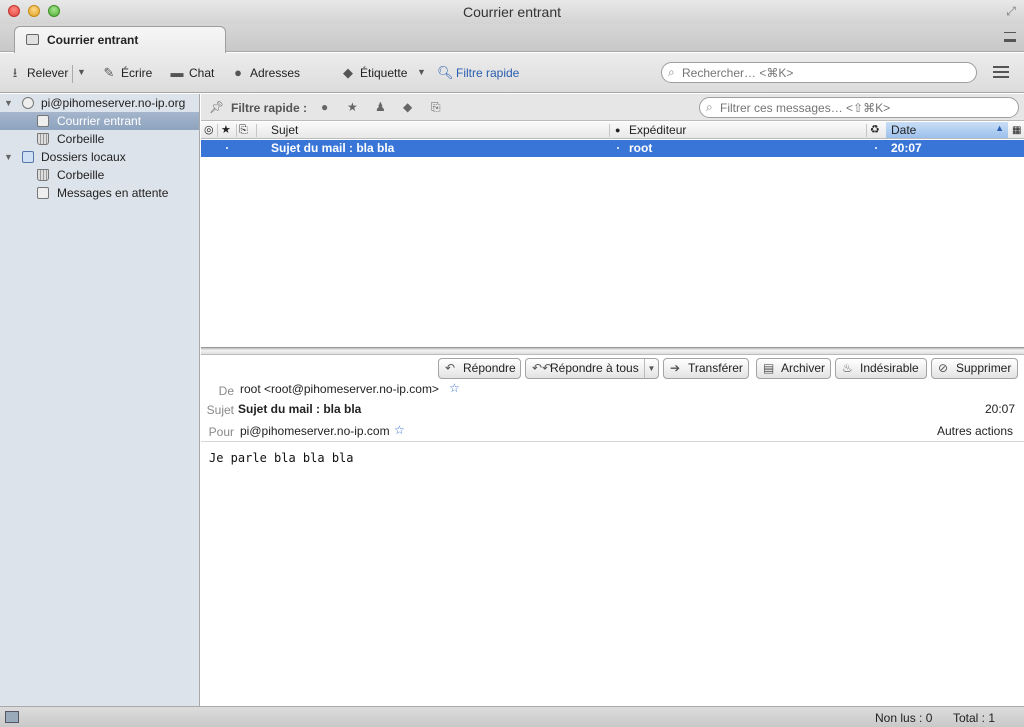 This screenshot has height=727, width=1024. What do you see at coordinates (333, 148) in the screenshot?
I see `message-subject: Sujet du mail : bla bla` at bounding box center [333, 148].